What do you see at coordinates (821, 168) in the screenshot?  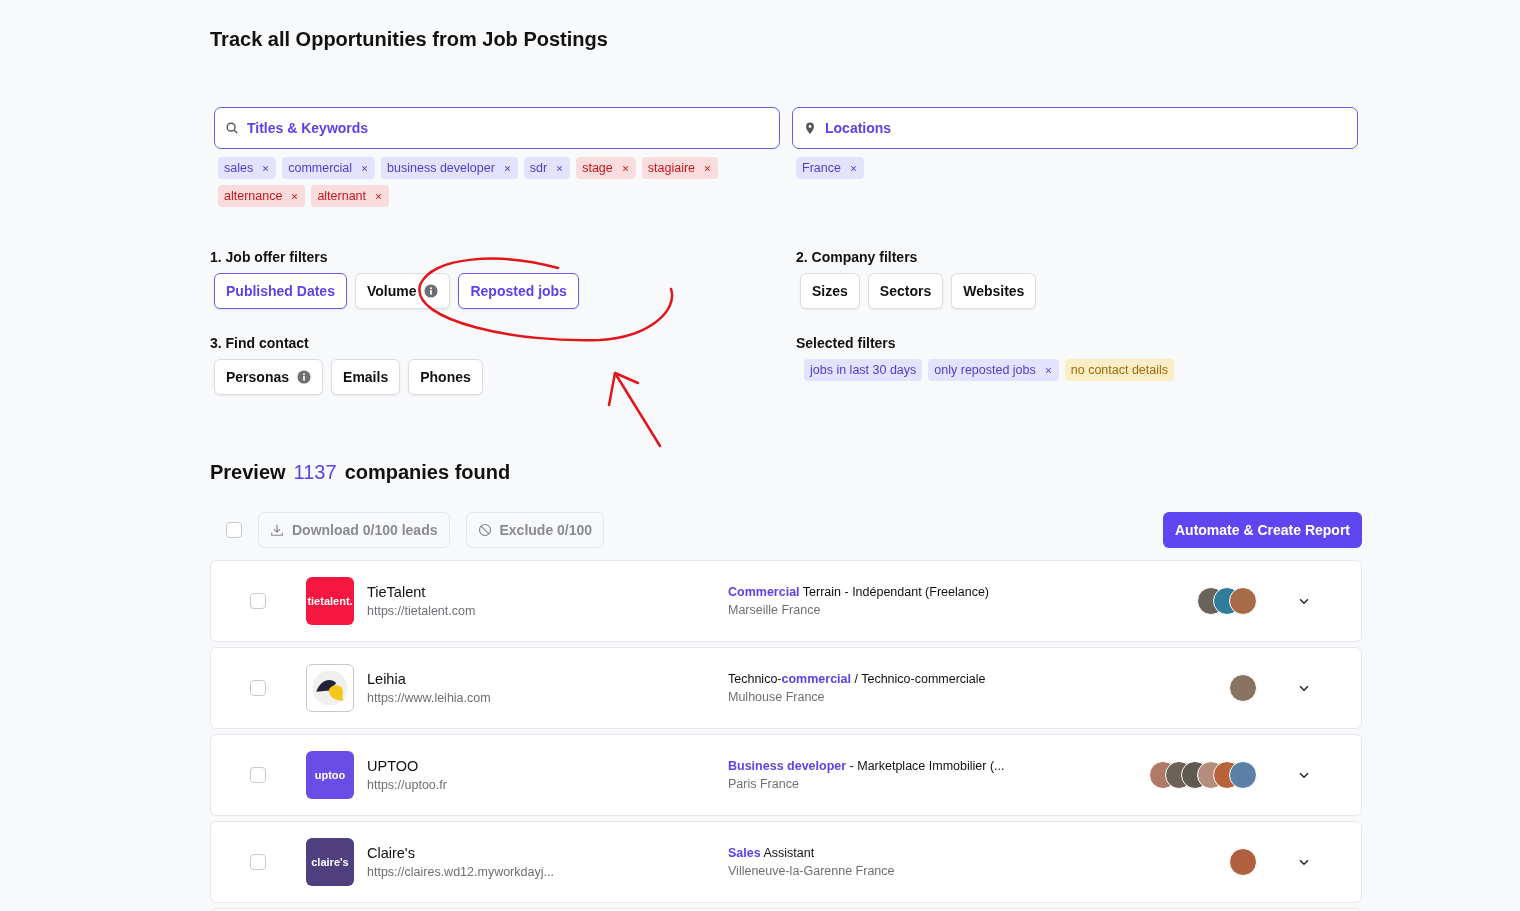 I see `tag-label: France` at bounding box center [821, 168].